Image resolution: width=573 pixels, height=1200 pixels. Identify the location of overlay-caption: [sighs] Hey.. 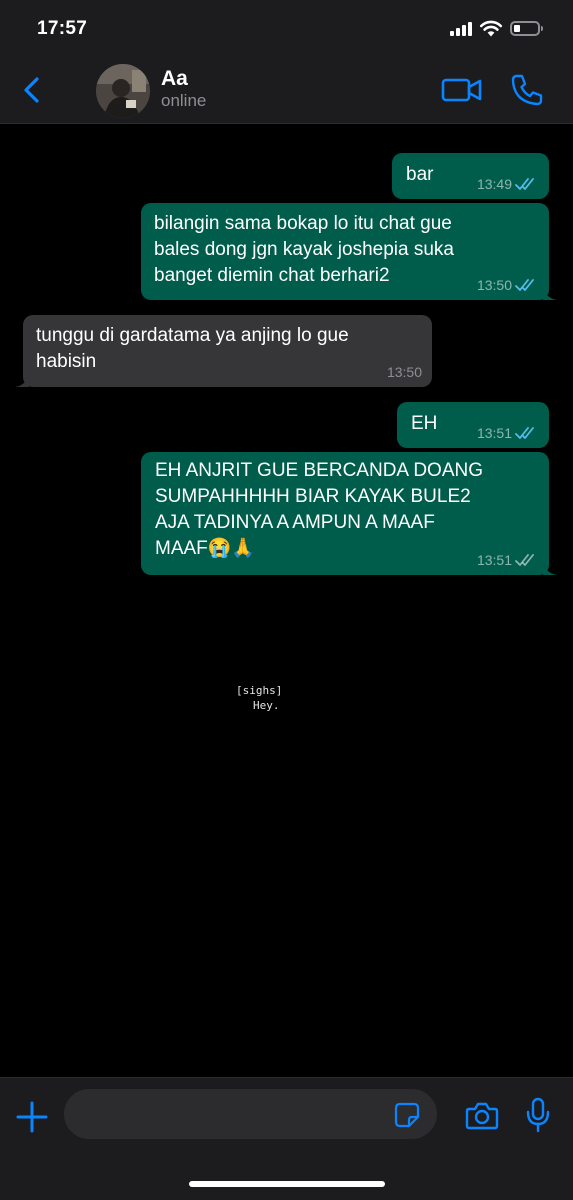
(259, 698).